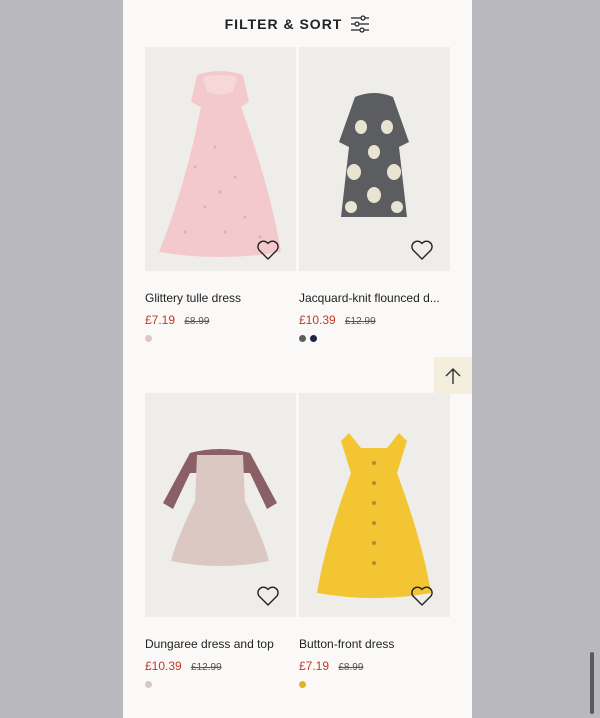 This screenshot has width=600, height=718. Describe the element at coordinates (220, 507) in the screenshot. I see `dungaree-dress-illustration` at that location.